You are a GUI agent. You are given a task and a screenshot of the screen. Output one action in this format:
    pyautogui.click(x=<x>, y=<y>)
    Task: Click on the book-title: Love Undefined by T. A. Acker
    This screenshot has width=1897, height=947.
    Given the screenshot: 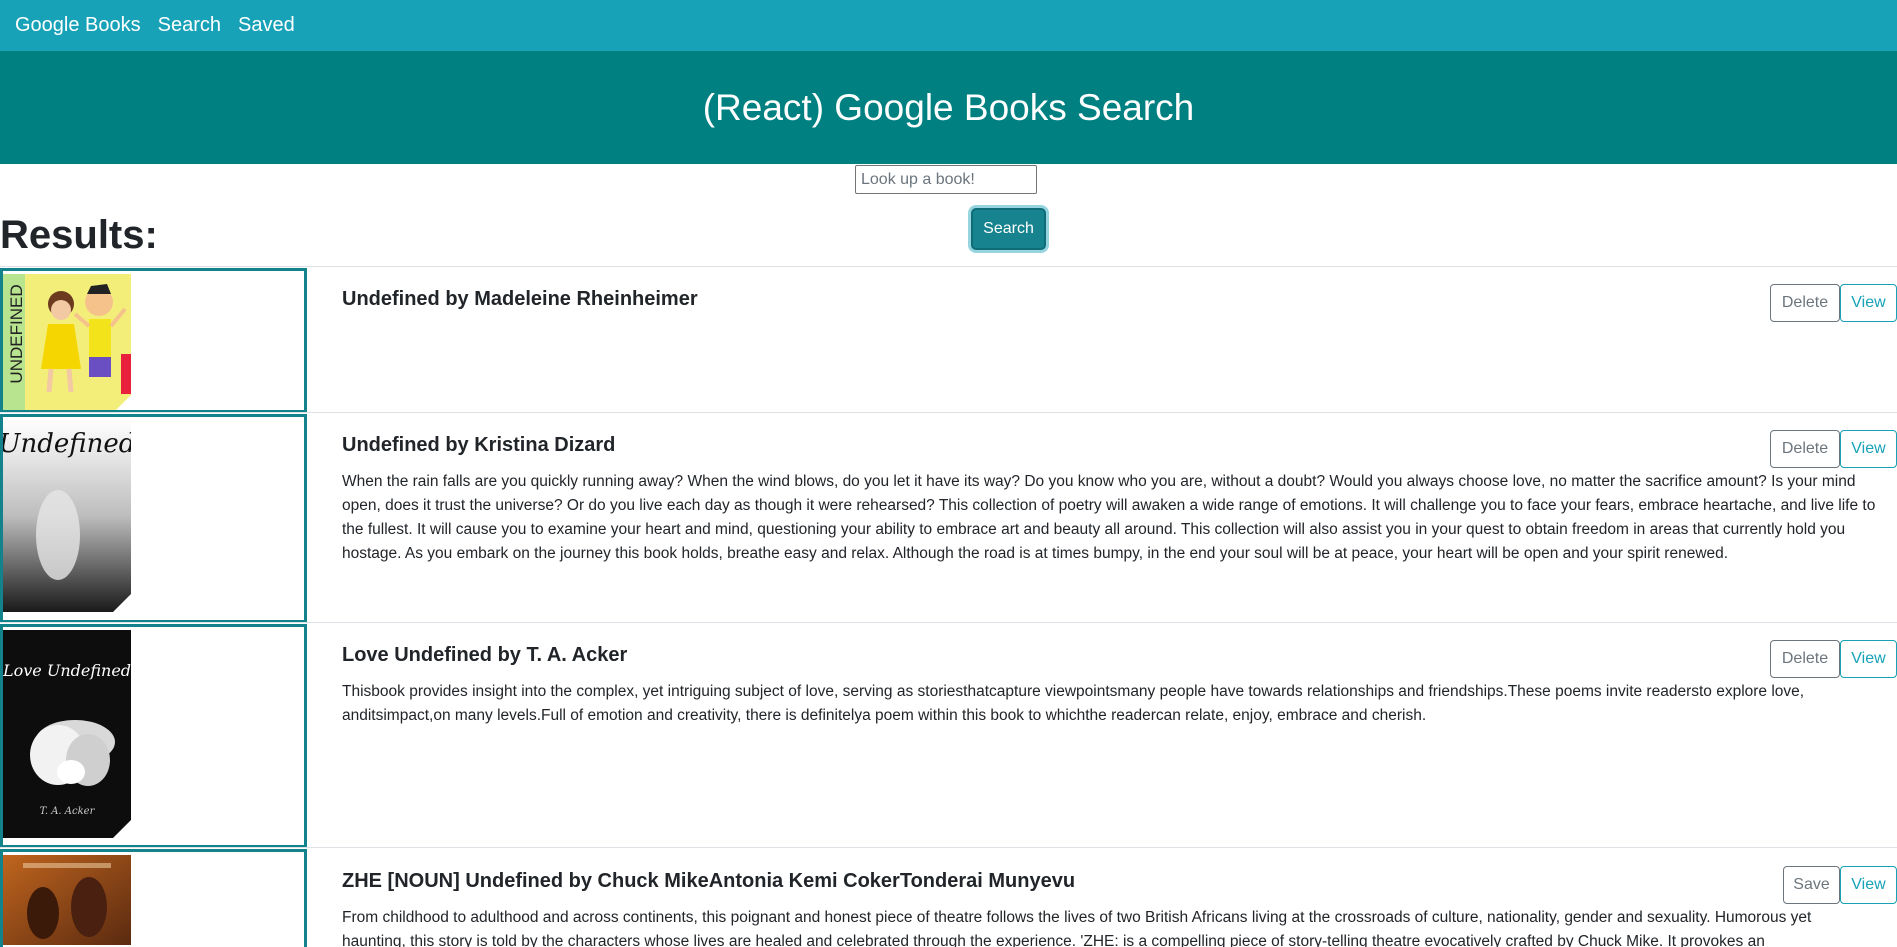 What is the action you would take?
    pyautogui.click(x=485, y=655)
    